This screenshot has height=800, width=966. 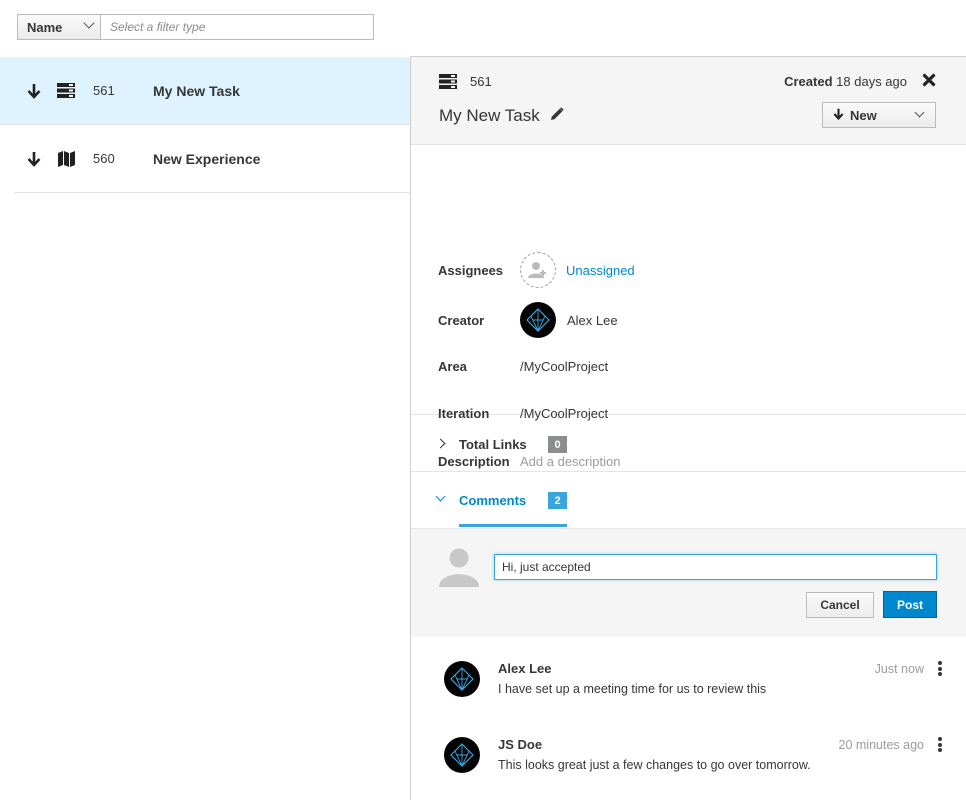 I want to click on cancel-button: Cancel, so click(x=840, y=605).